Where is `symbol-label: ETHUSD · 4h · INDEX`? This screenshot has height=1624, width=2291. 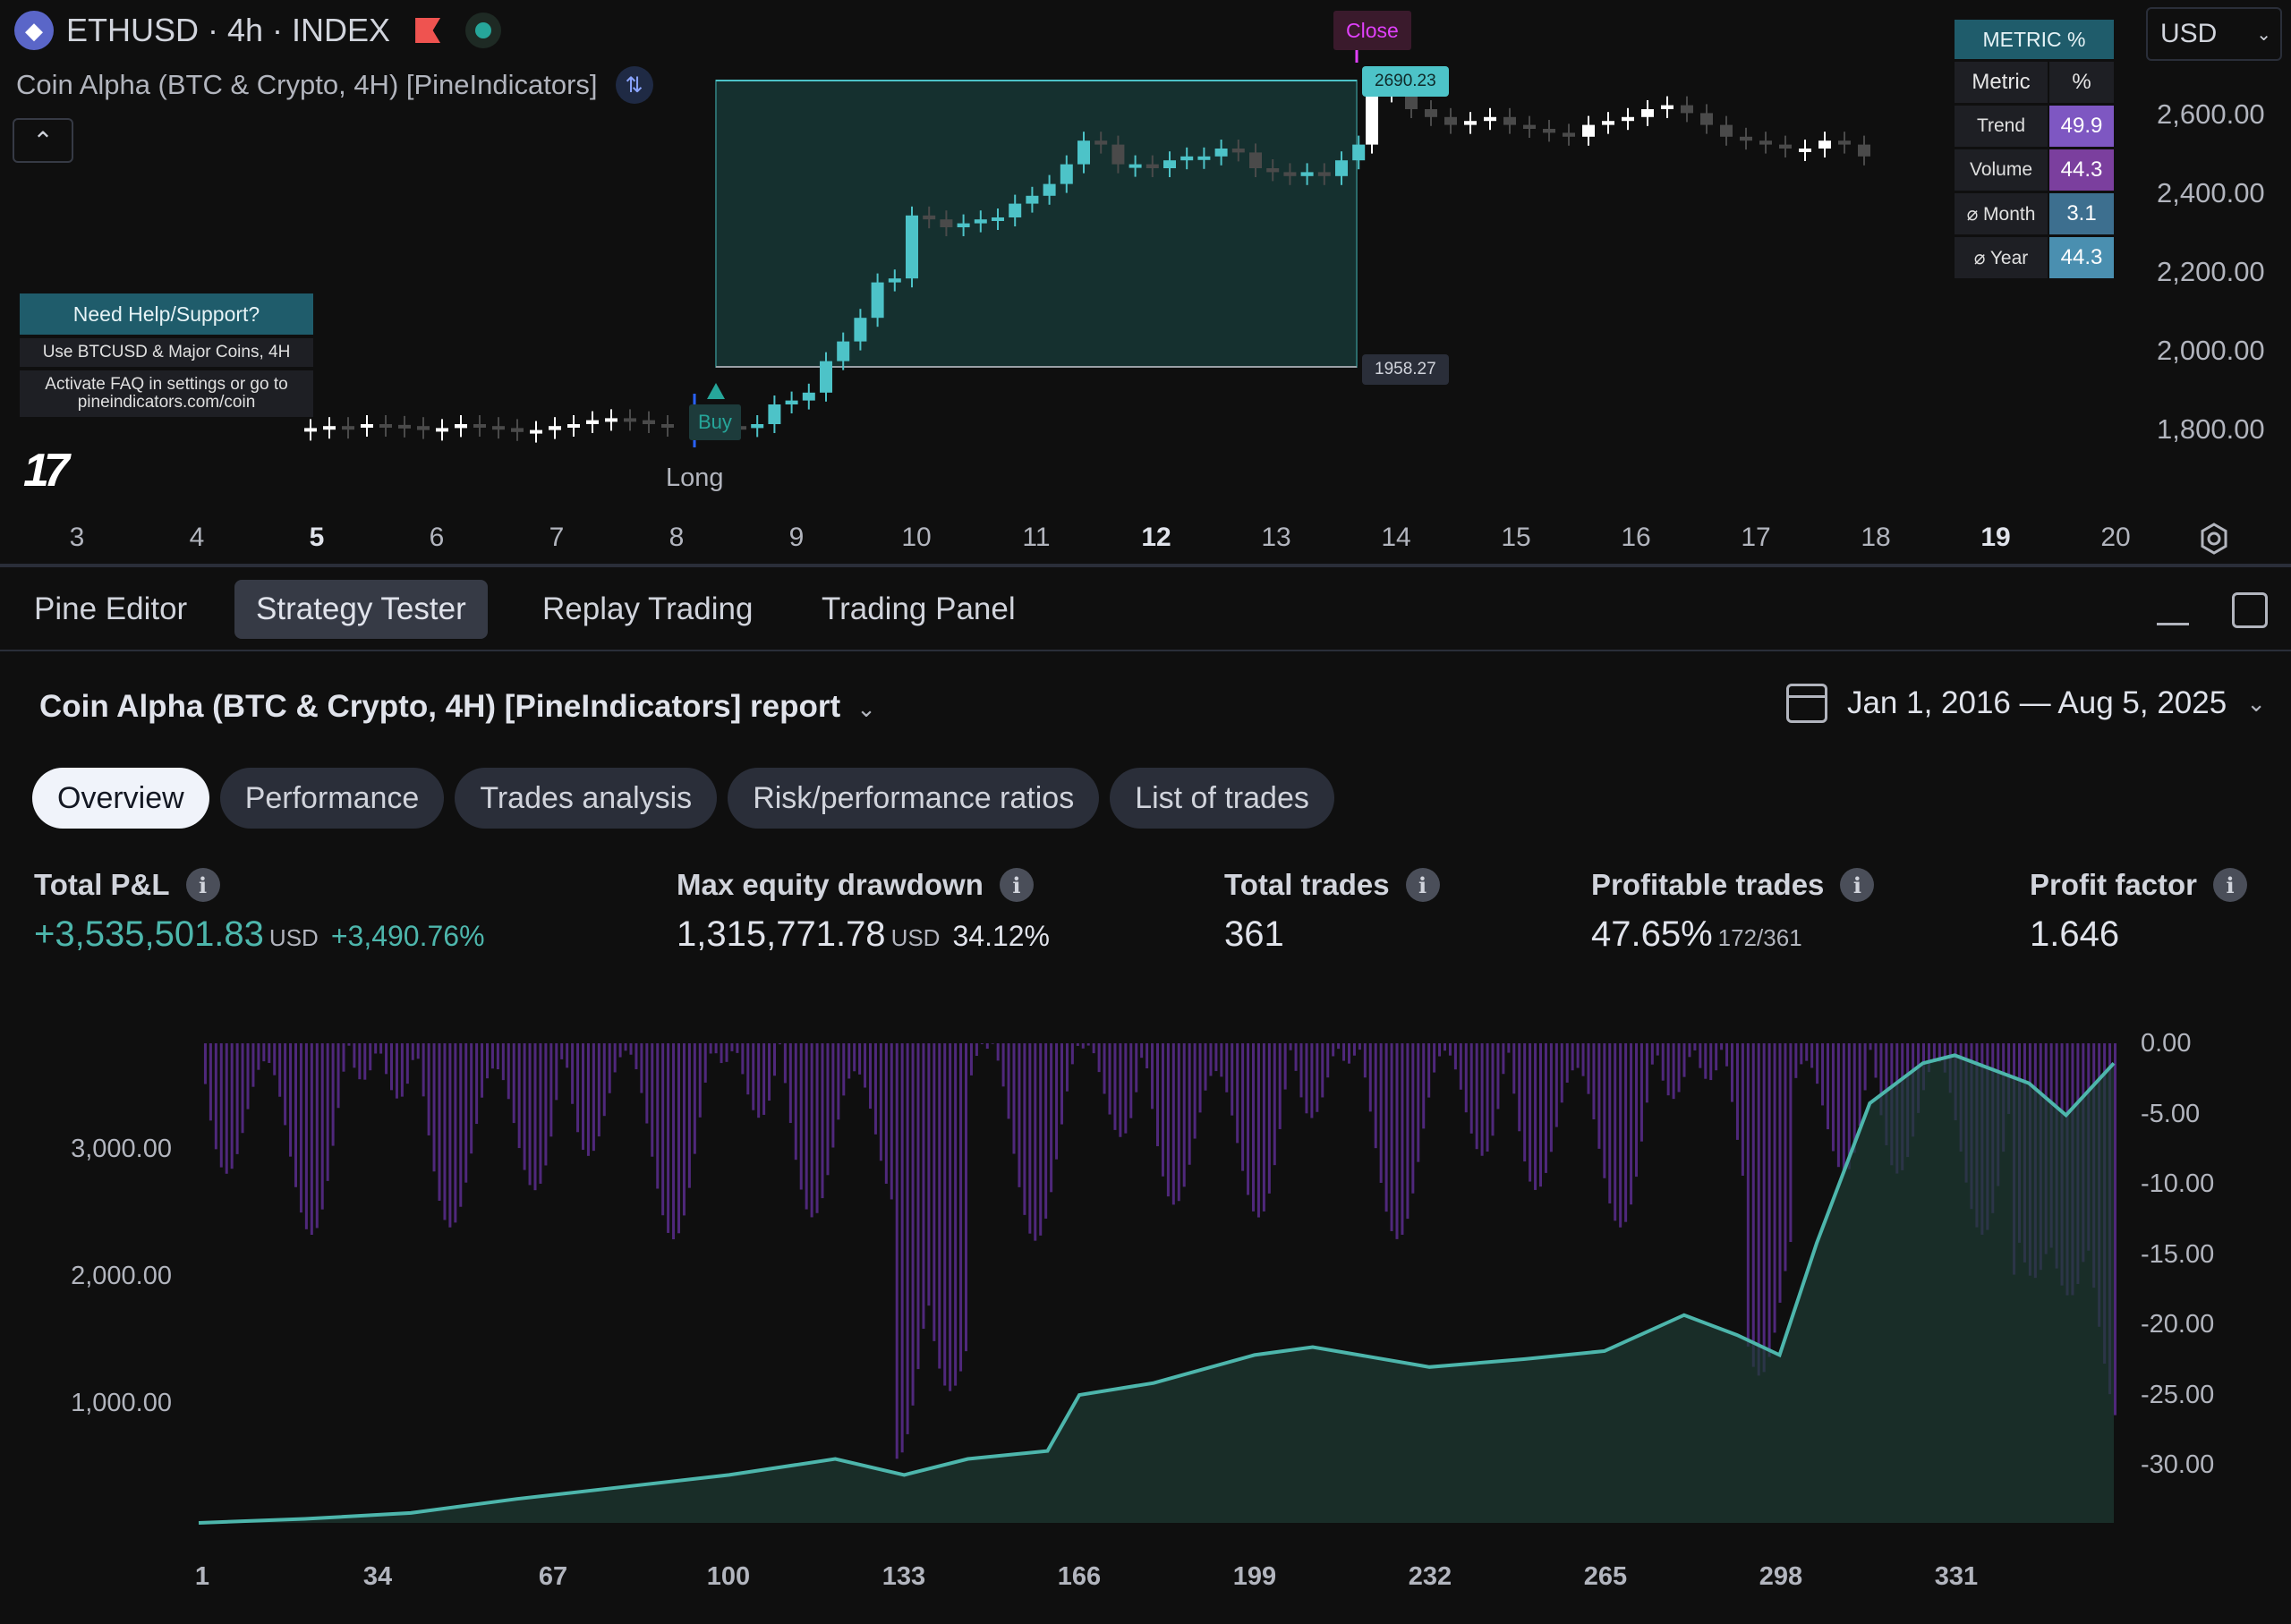 symbol-label: ETHUSD · 4h · INDEX is located at coordinates (228, 30).